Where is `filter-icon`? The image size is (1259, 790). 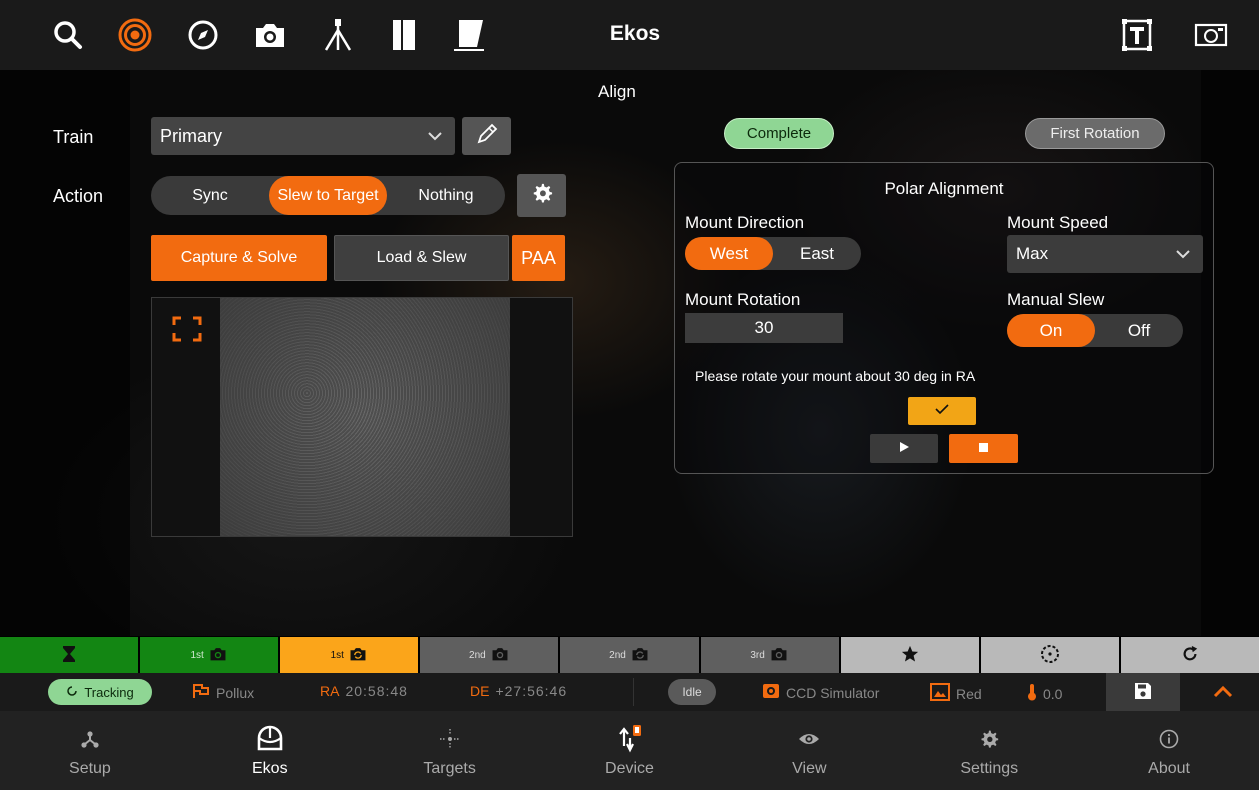
filter-icon is located at coordinates (404, 35).